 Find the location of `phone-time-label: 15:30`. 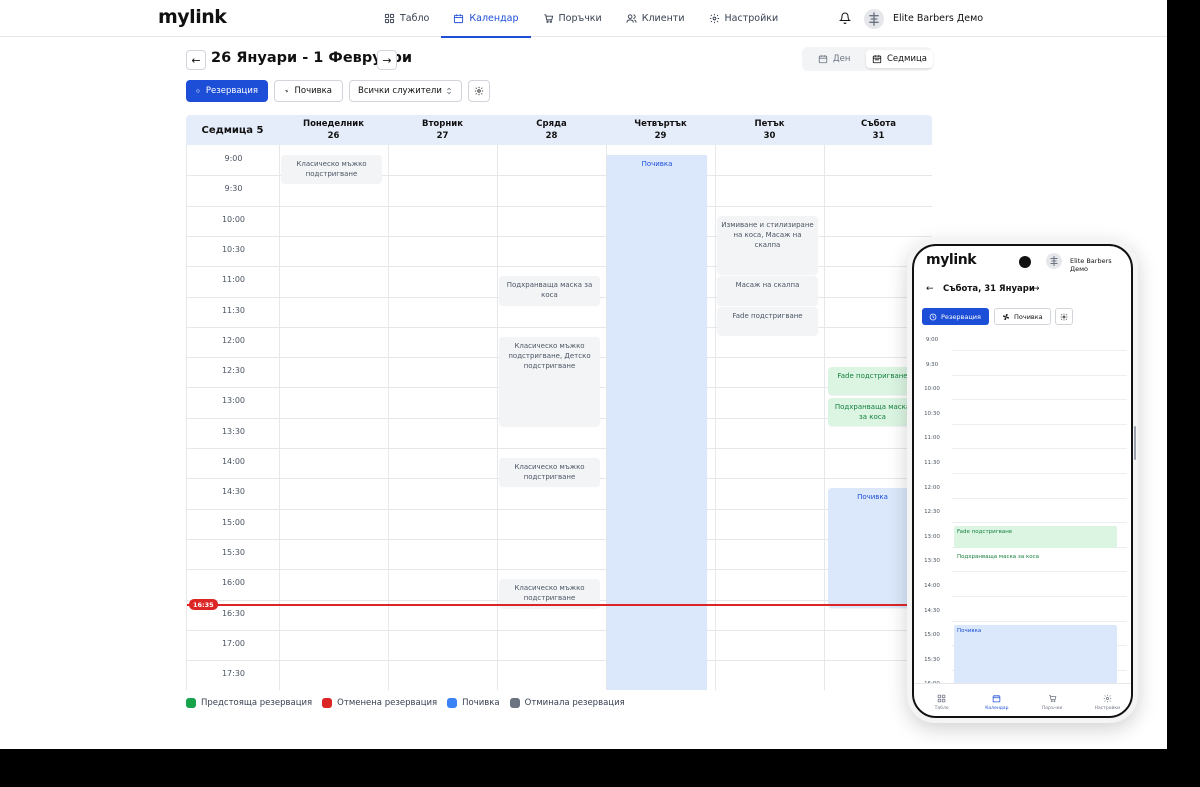

phone-time-label: 15:30 is located at coordinates (932, 659).